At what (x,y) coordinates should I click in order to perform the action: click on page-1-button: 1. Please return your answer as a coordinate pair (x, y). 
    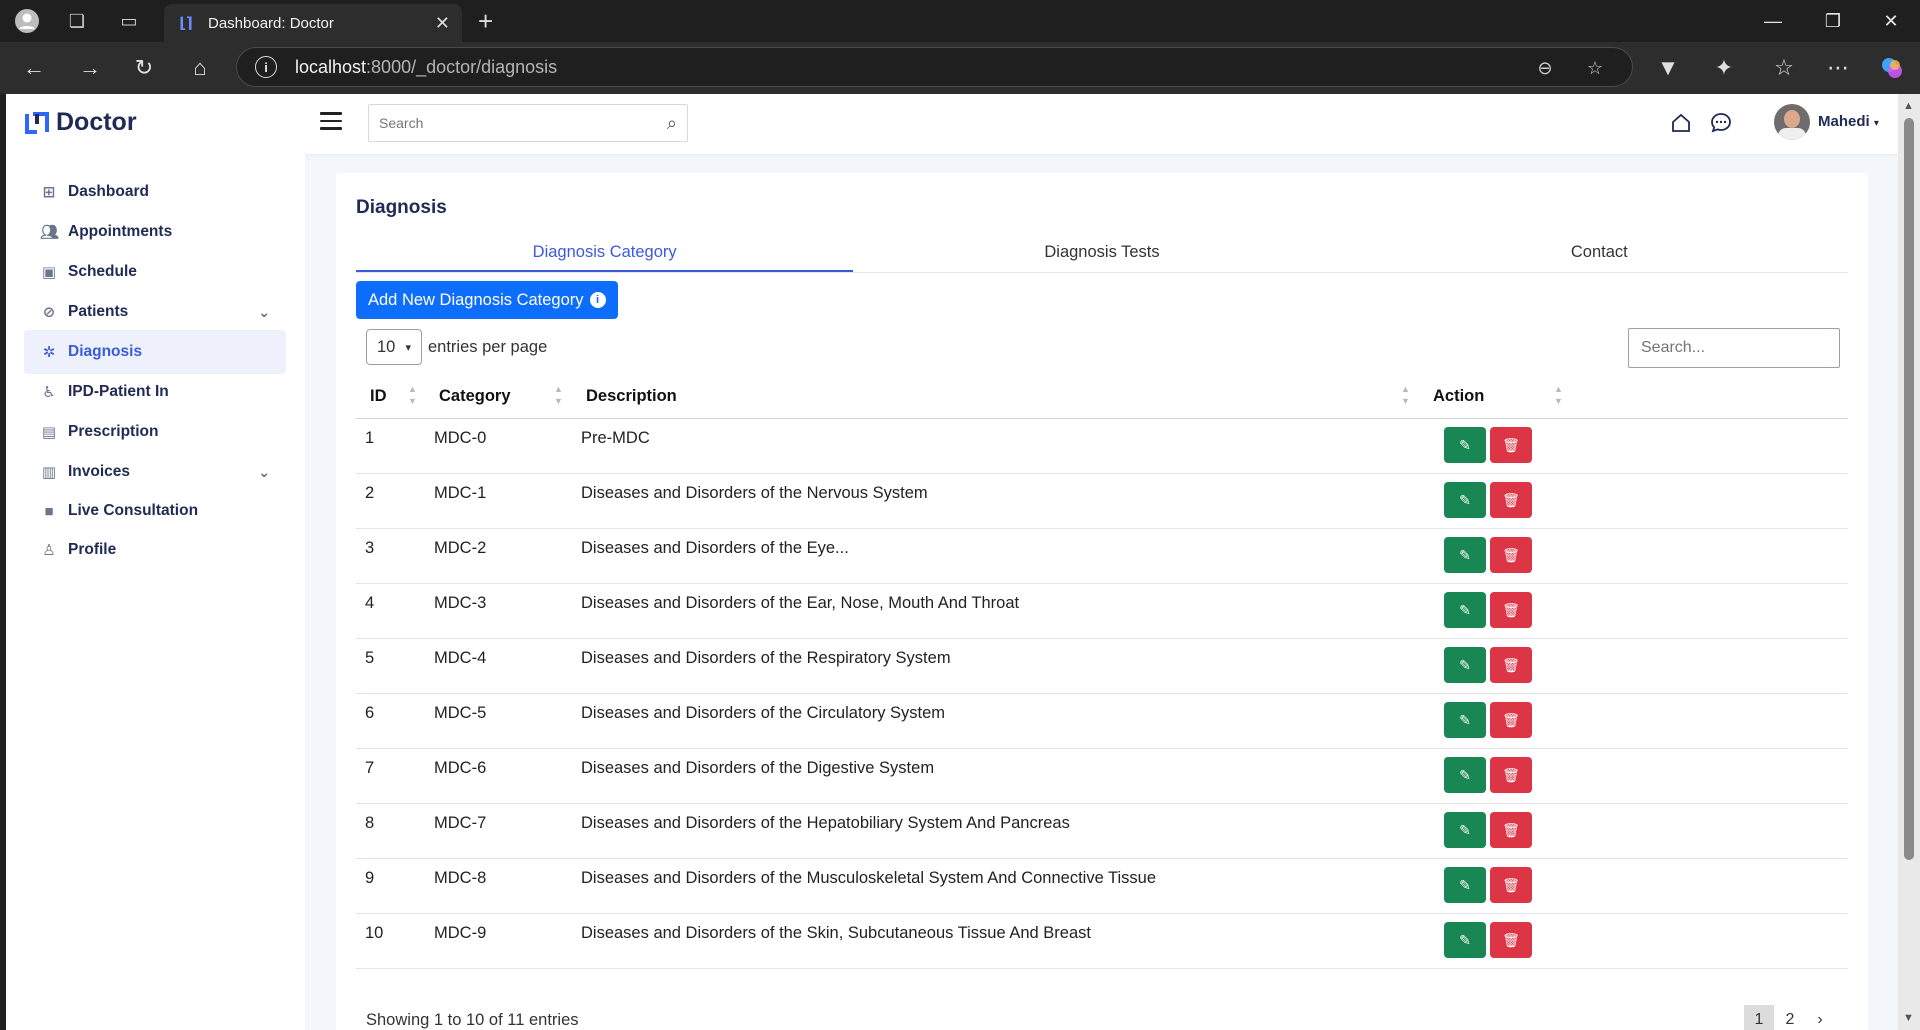
    Looking at the image, I should click on (1759, 1017).